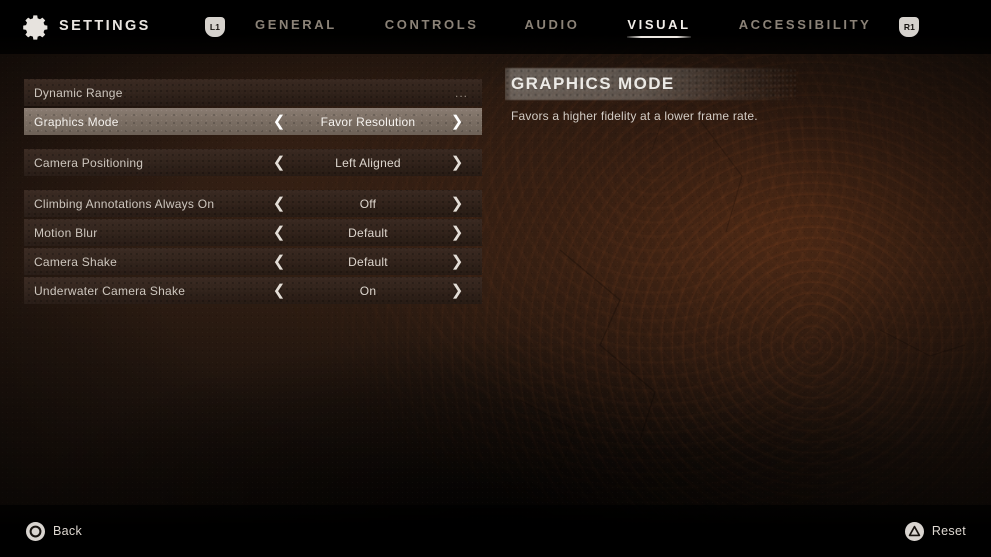 The width and height of the screenshot is (991, 557). I want to click on setting-label: Camera Shake, so click(76, 261).